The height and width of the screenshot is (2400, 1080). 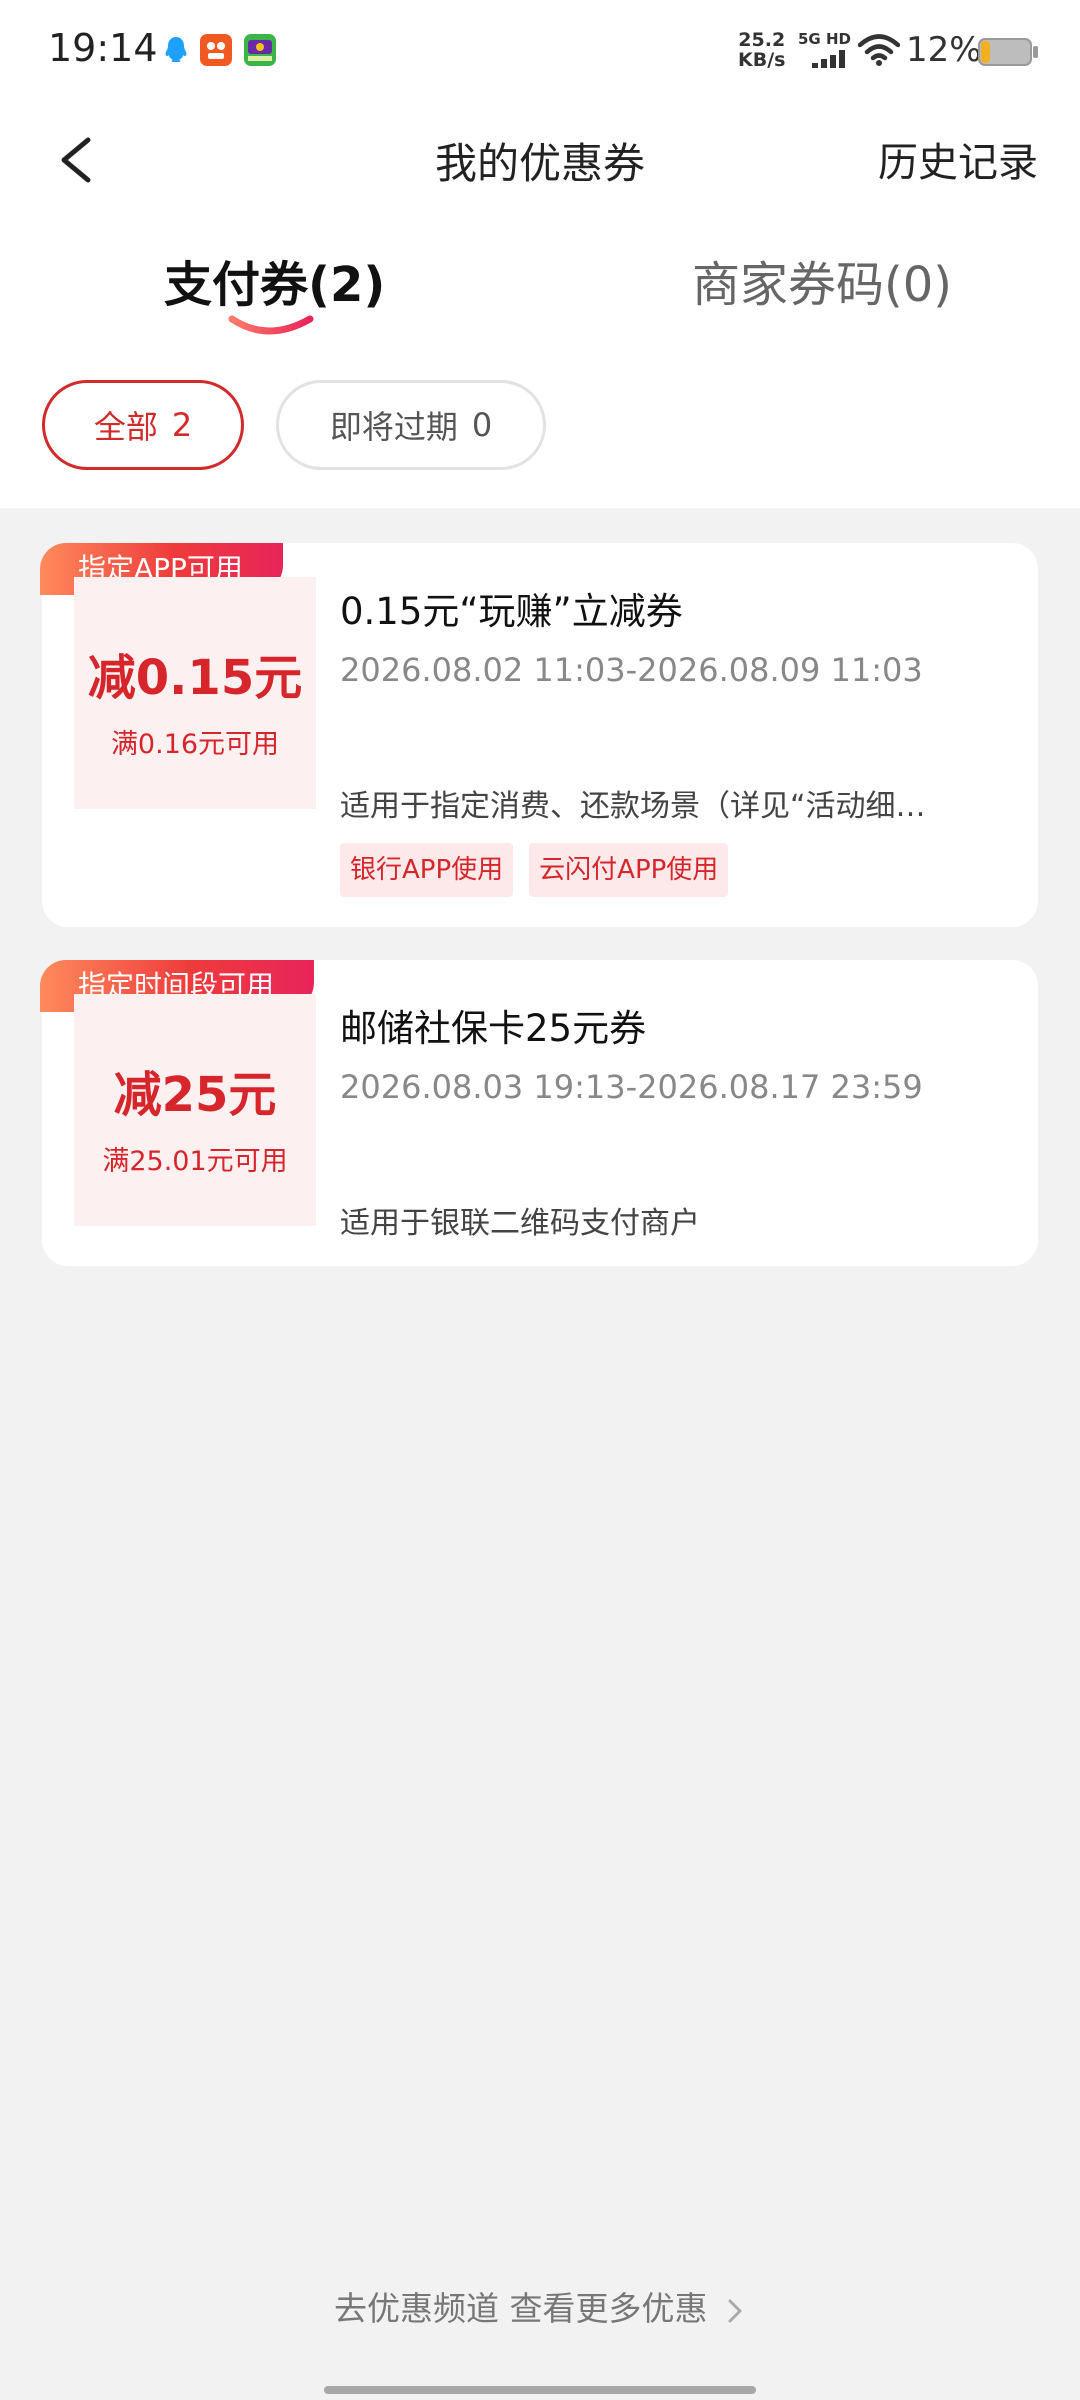 I want to click on tab-payment-coupons: 支付券(2), so click(x=274, y=280).